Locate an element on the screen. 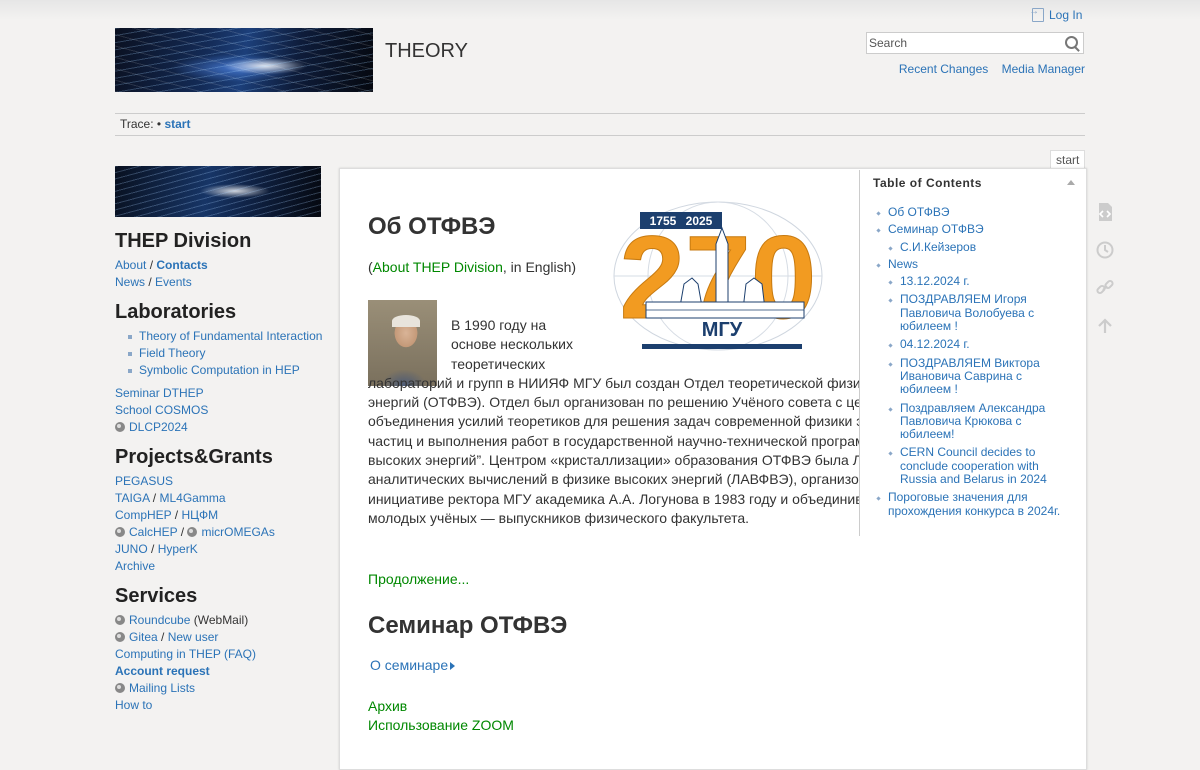 This screenshot has width=1200, height=770. roundcube-link: Roundcube is located at coordinates (159, 620).